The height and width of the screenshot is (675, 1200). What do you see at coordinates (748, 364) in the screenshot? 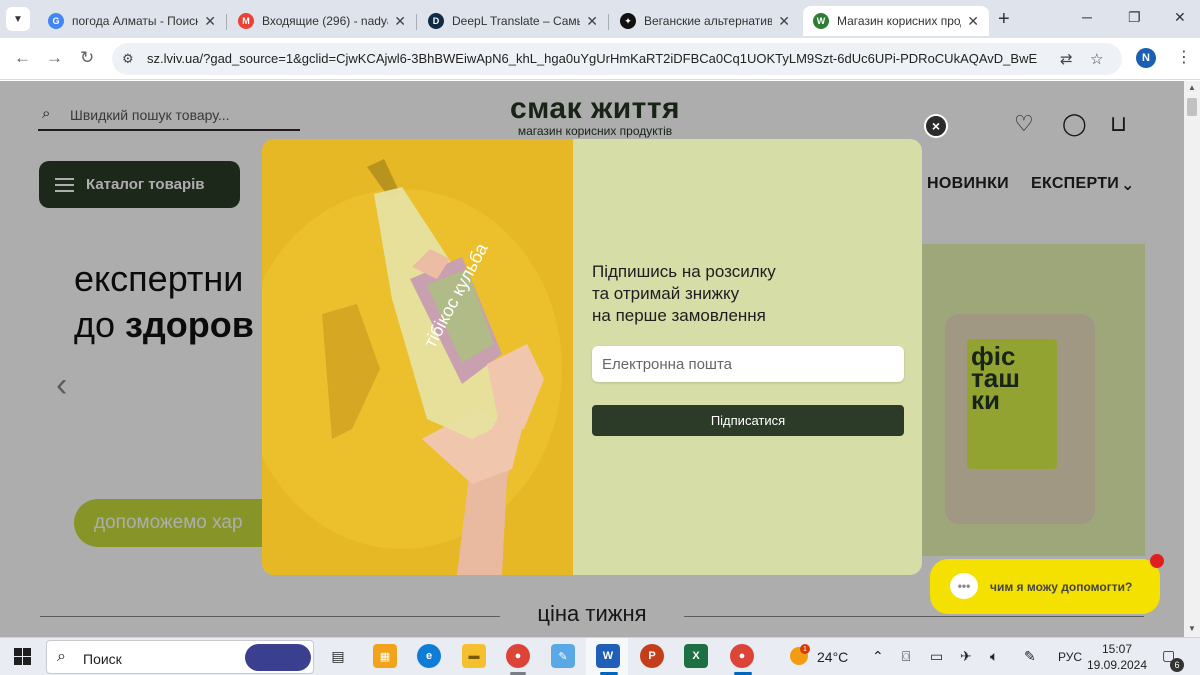
I see `email-field` at bounding box center [748, 364].